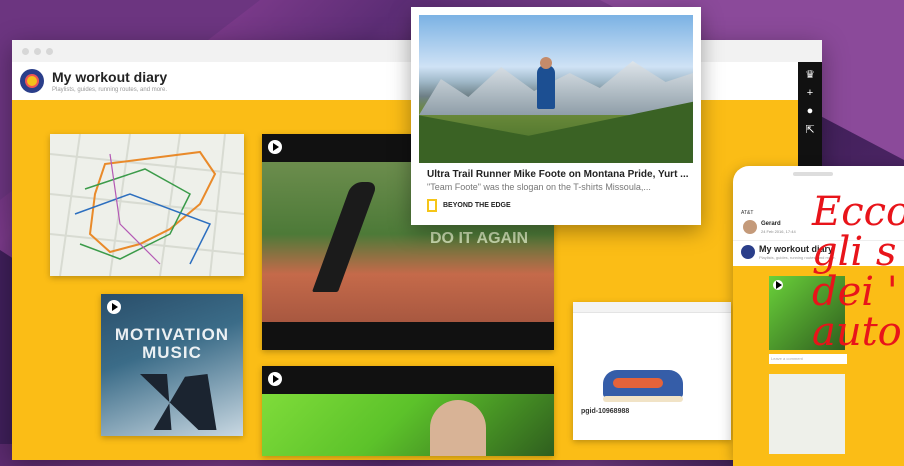 The height and width of the screenshot is (466, 904). I want to click on window-minimize-button, so click(37, 51).